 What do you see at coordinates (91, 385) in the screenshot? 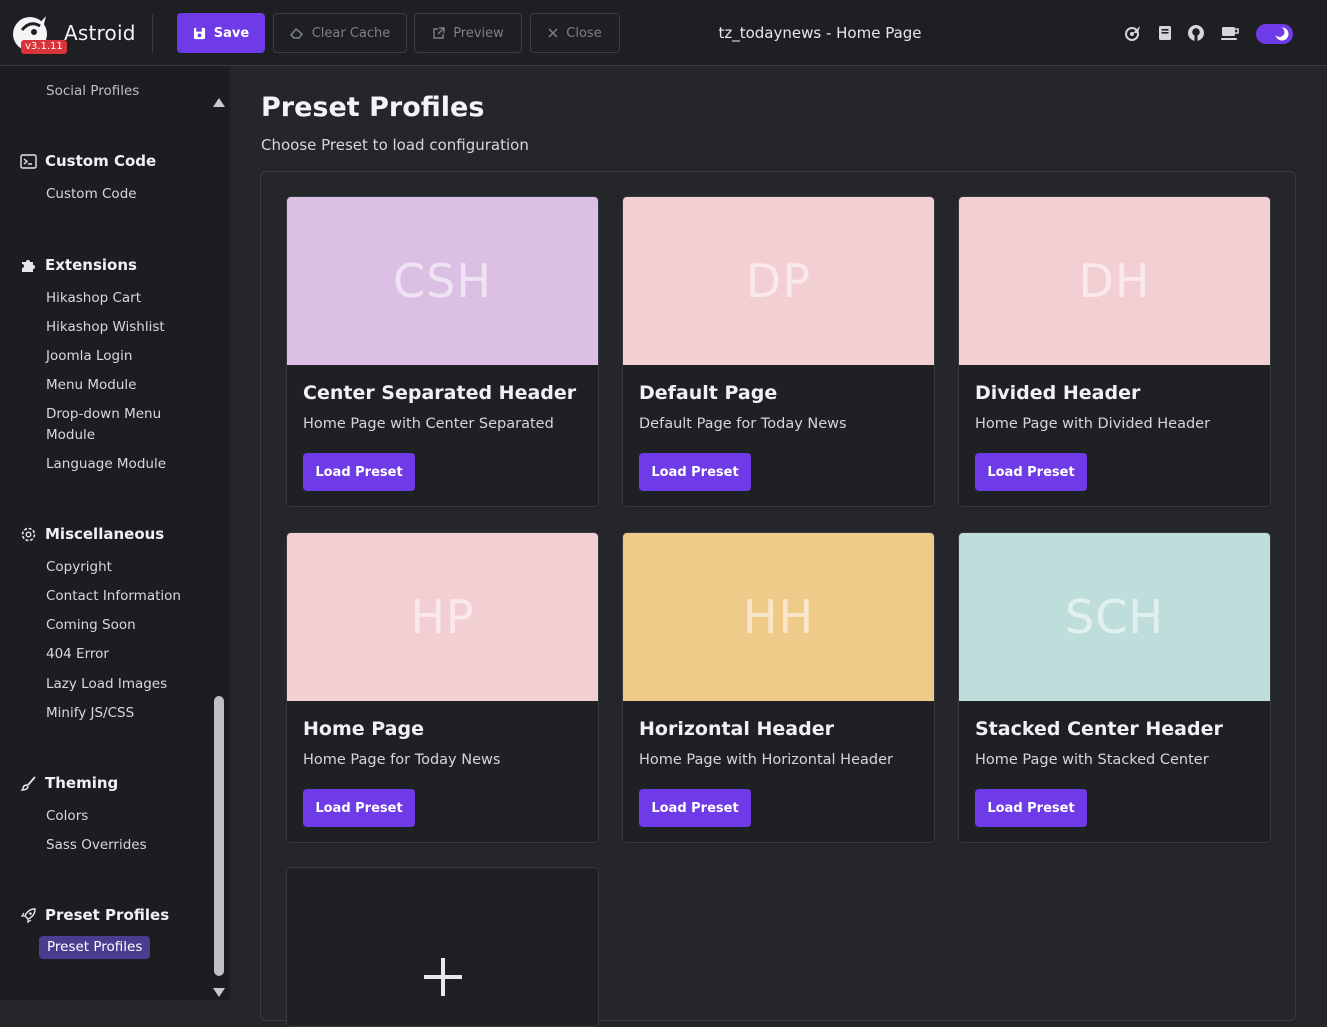
I see `sidebar-item-menu-module: Menu Module` at bounding box center [91, 385].